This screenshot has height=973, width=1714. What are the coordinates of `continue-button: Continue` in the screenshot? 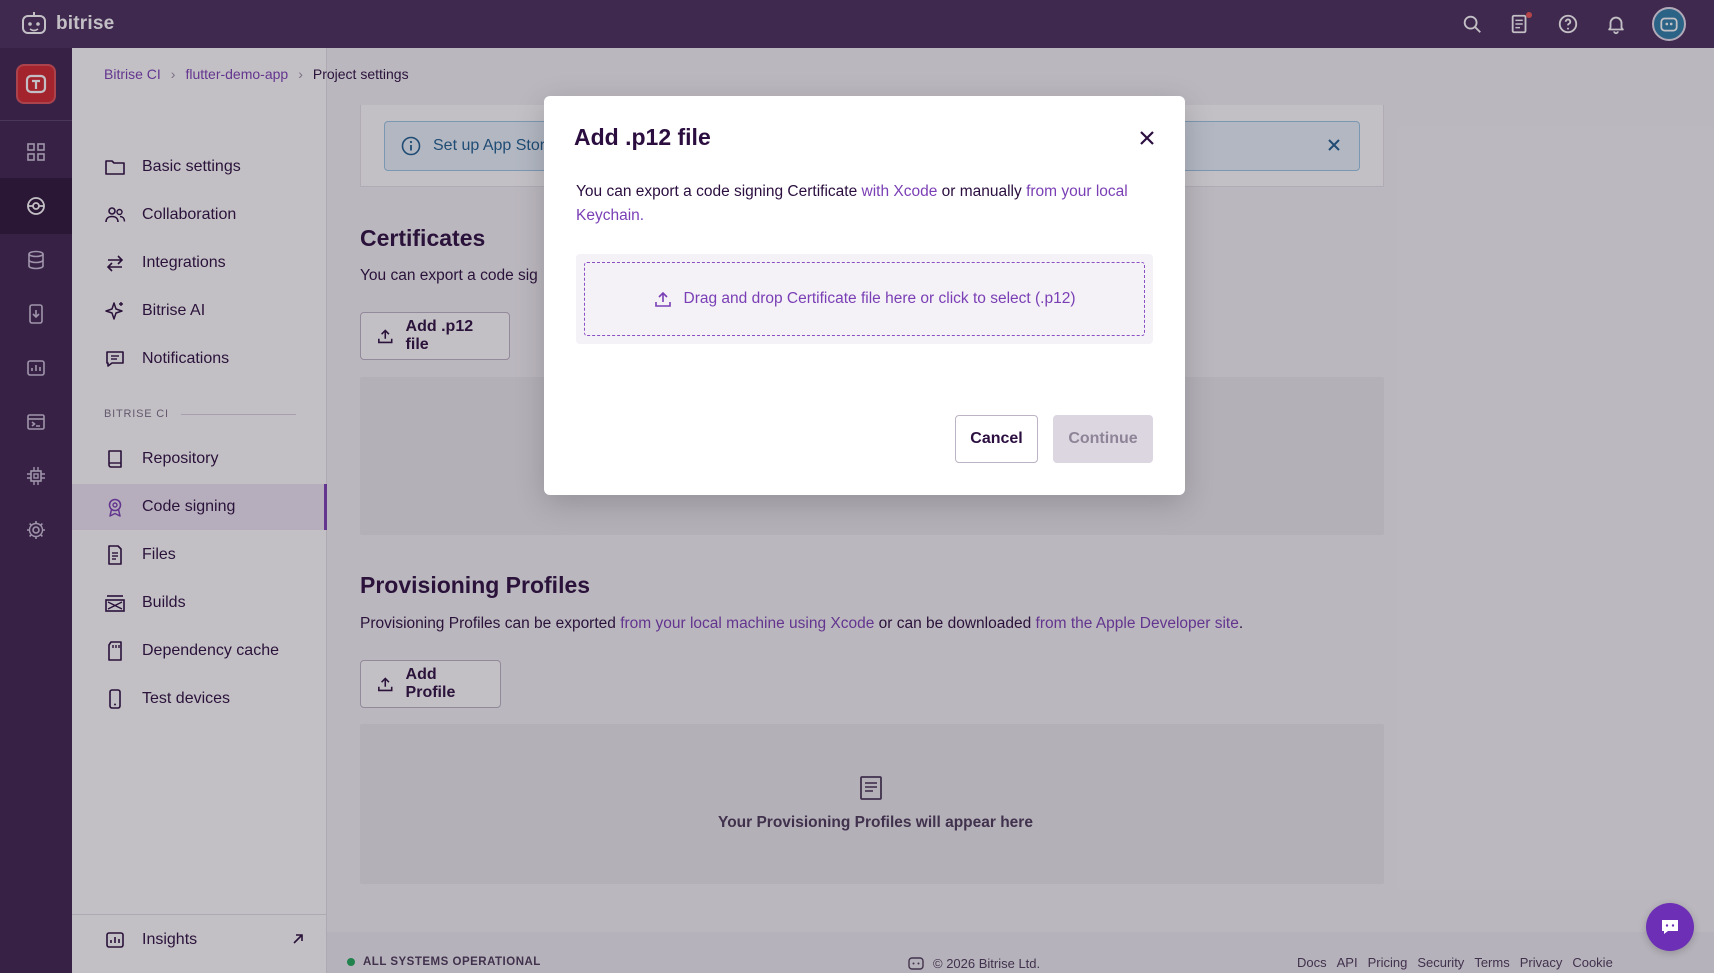 It's located at (1103, 439).